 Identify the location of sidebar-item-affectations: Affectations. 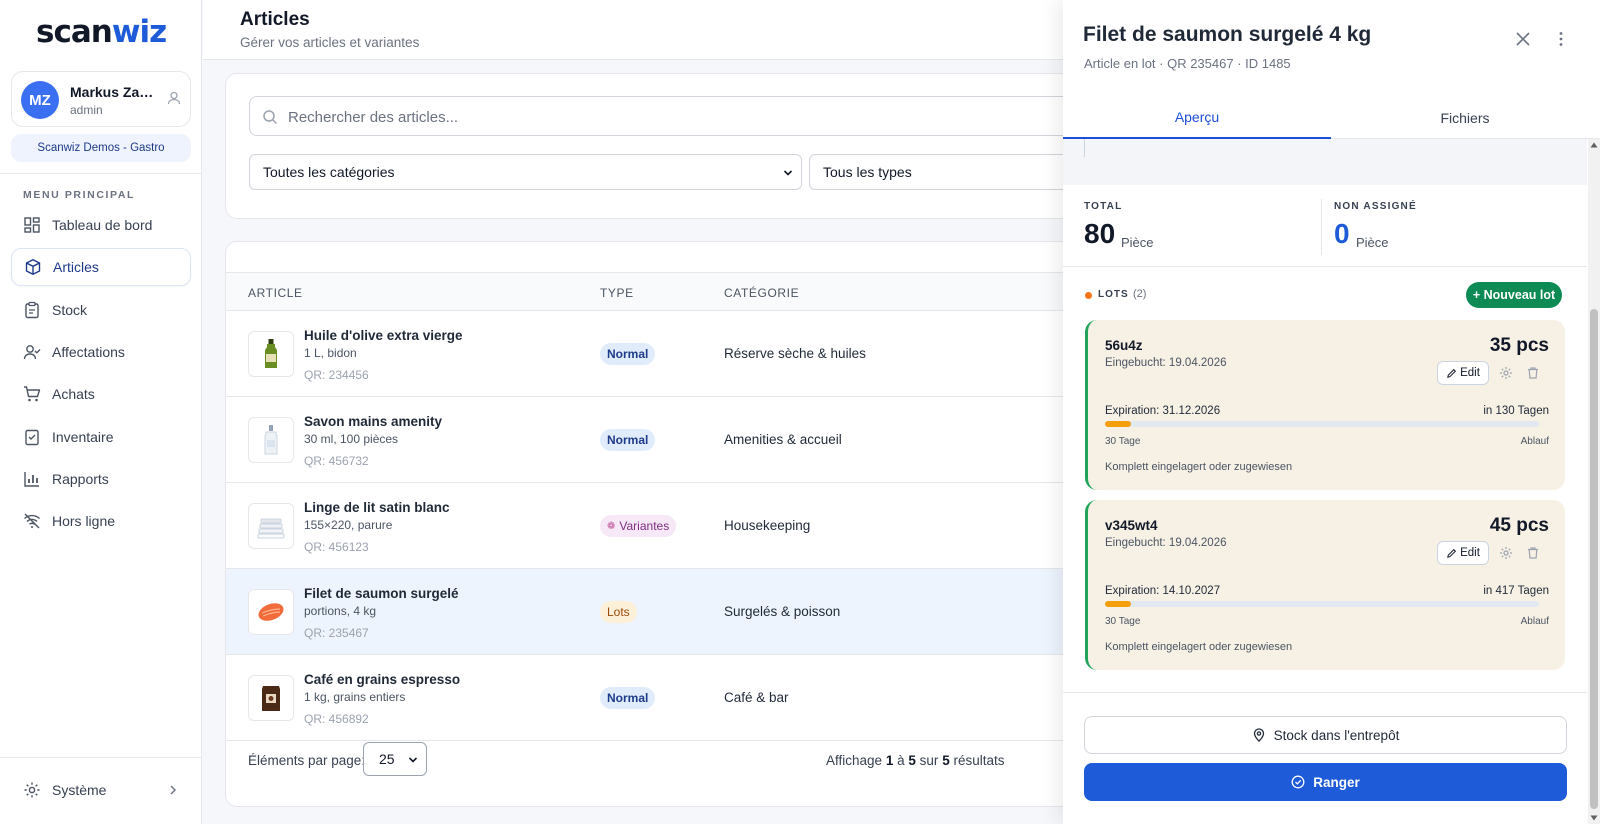
(101, 352).